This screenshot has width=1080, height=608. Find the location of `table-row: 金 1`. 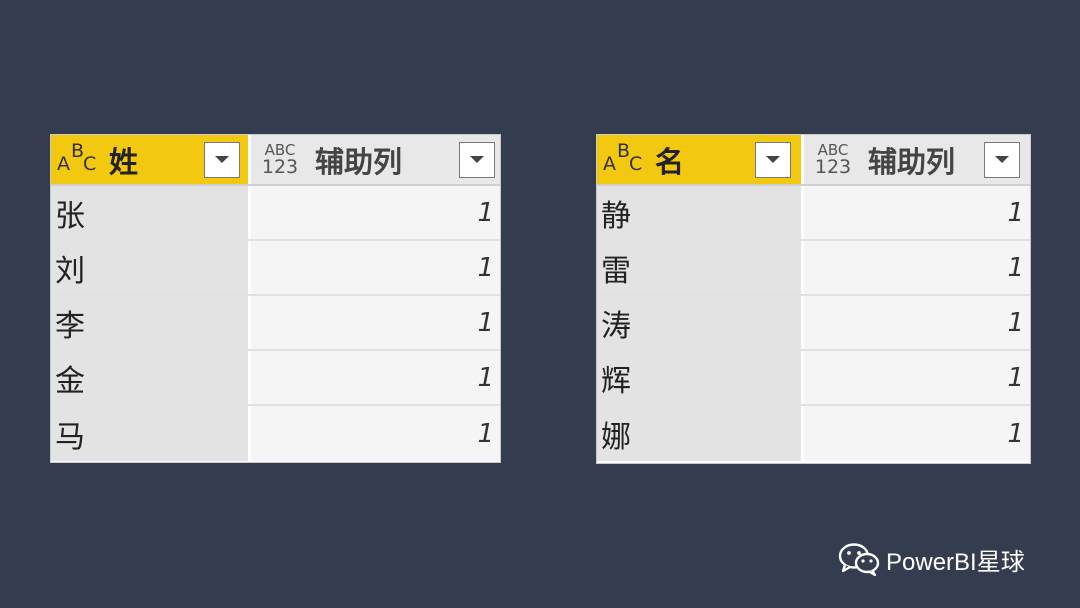

table-row: 金 1 is located at coordinates (275, 378).